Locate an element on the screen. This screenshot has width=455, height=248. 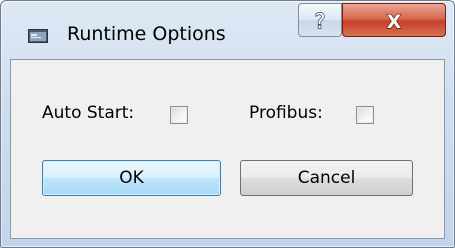
help-icon: ? is located at coordinates (320, 20).